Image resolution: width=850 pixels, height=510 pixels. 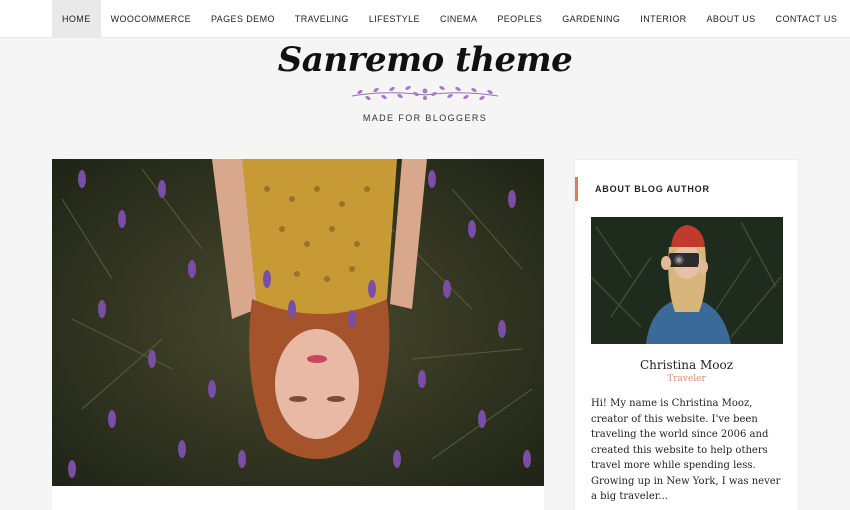 What do you see at coordinates (731, 19) in the screenshot?
I see `nav-item-about-us: ABOUT US` at bounding box center [731, 19].